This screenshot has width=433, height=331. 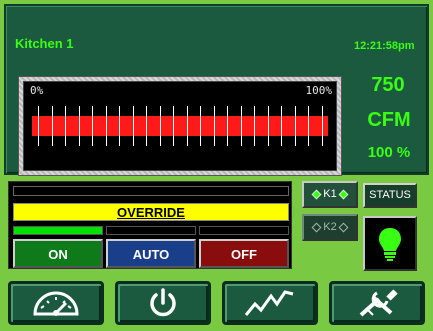 I want to click on k1-relay-button: K1, so click(x=330, y=194).